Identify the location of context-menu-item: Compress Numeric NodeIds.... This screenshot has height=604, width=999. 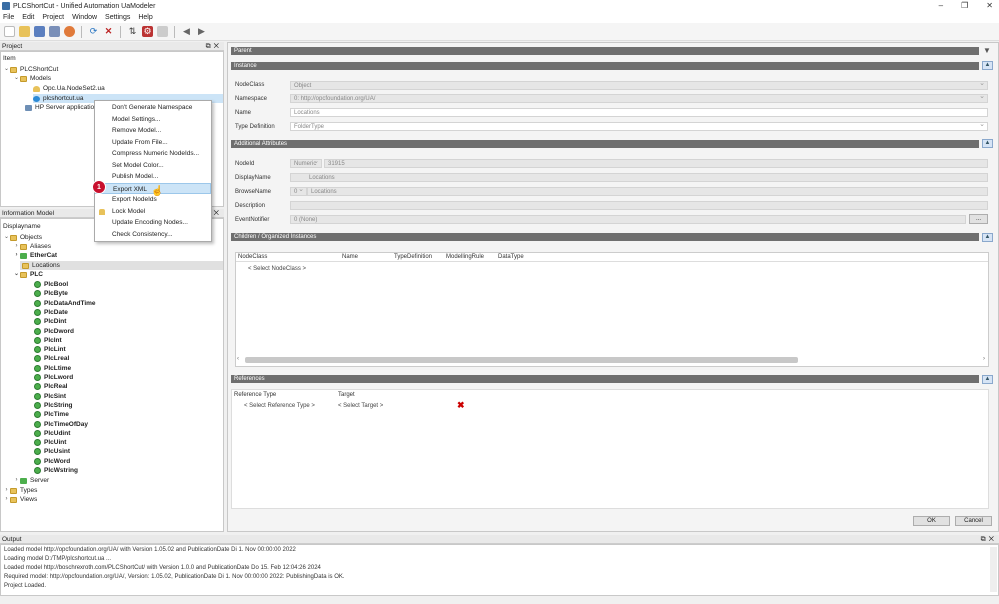
(153, 153).